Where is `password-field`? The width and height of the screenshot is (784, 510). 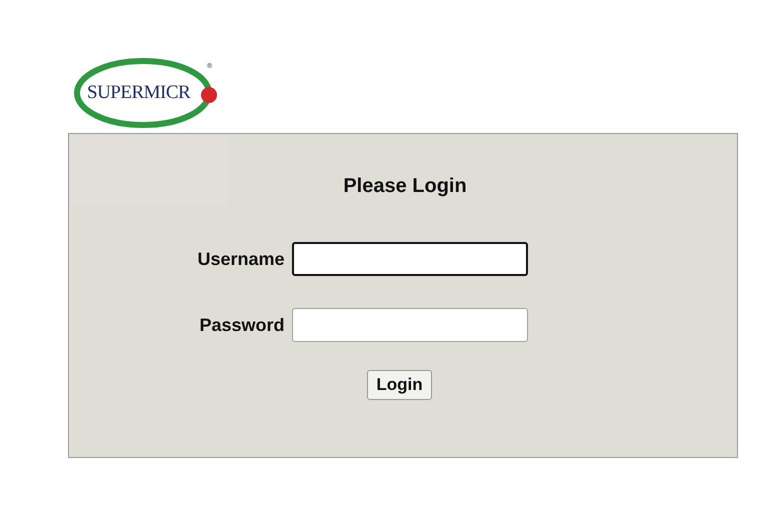
password-field is located at coordinates (410, 325).